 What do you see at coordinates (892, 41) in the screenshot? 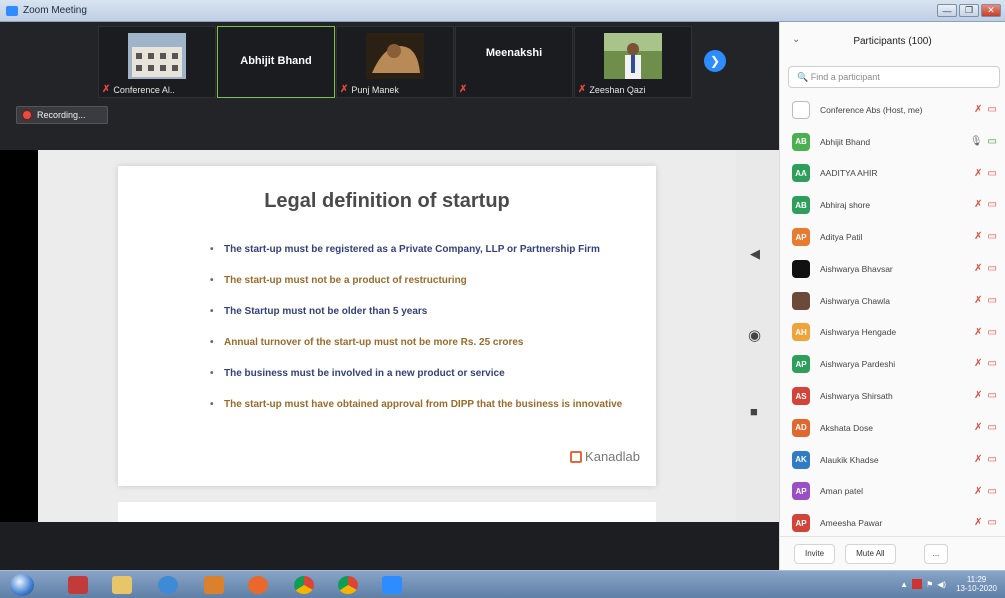
I see `participants-header: ⌄ Participants (100)` at bounding box center [892, 41].